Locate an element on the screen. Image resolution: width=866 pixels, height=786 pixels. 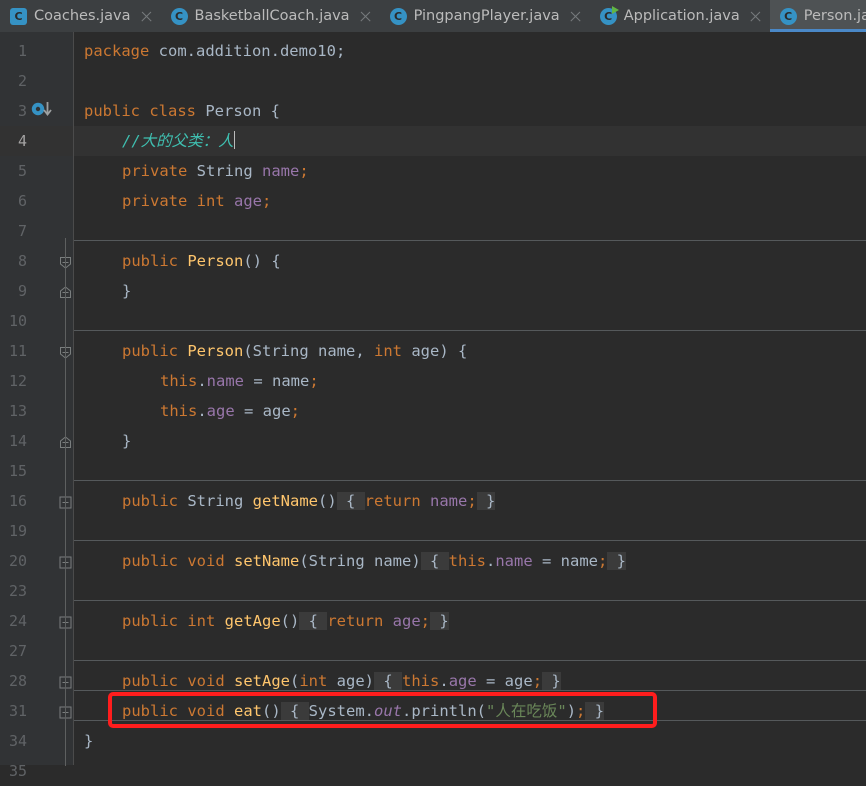
code-token: private is located at coordinates (159, 171).